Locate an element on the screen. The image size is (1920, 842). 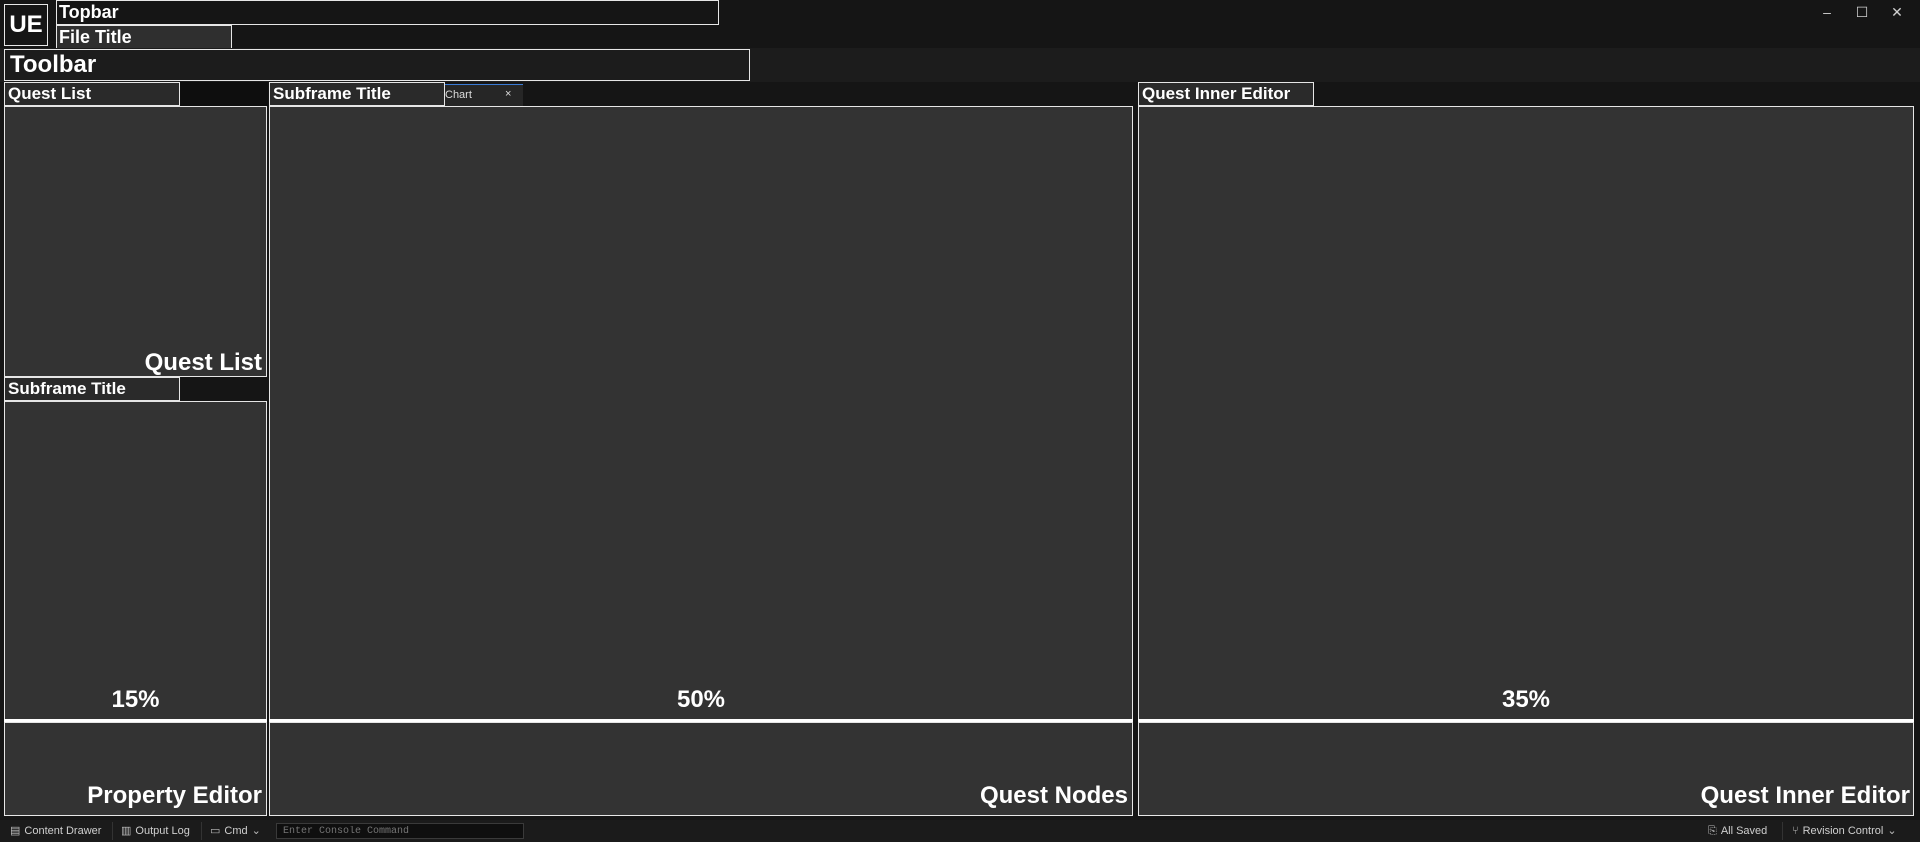
quest-list-label: Quest List is located at coordinates (203, 362).